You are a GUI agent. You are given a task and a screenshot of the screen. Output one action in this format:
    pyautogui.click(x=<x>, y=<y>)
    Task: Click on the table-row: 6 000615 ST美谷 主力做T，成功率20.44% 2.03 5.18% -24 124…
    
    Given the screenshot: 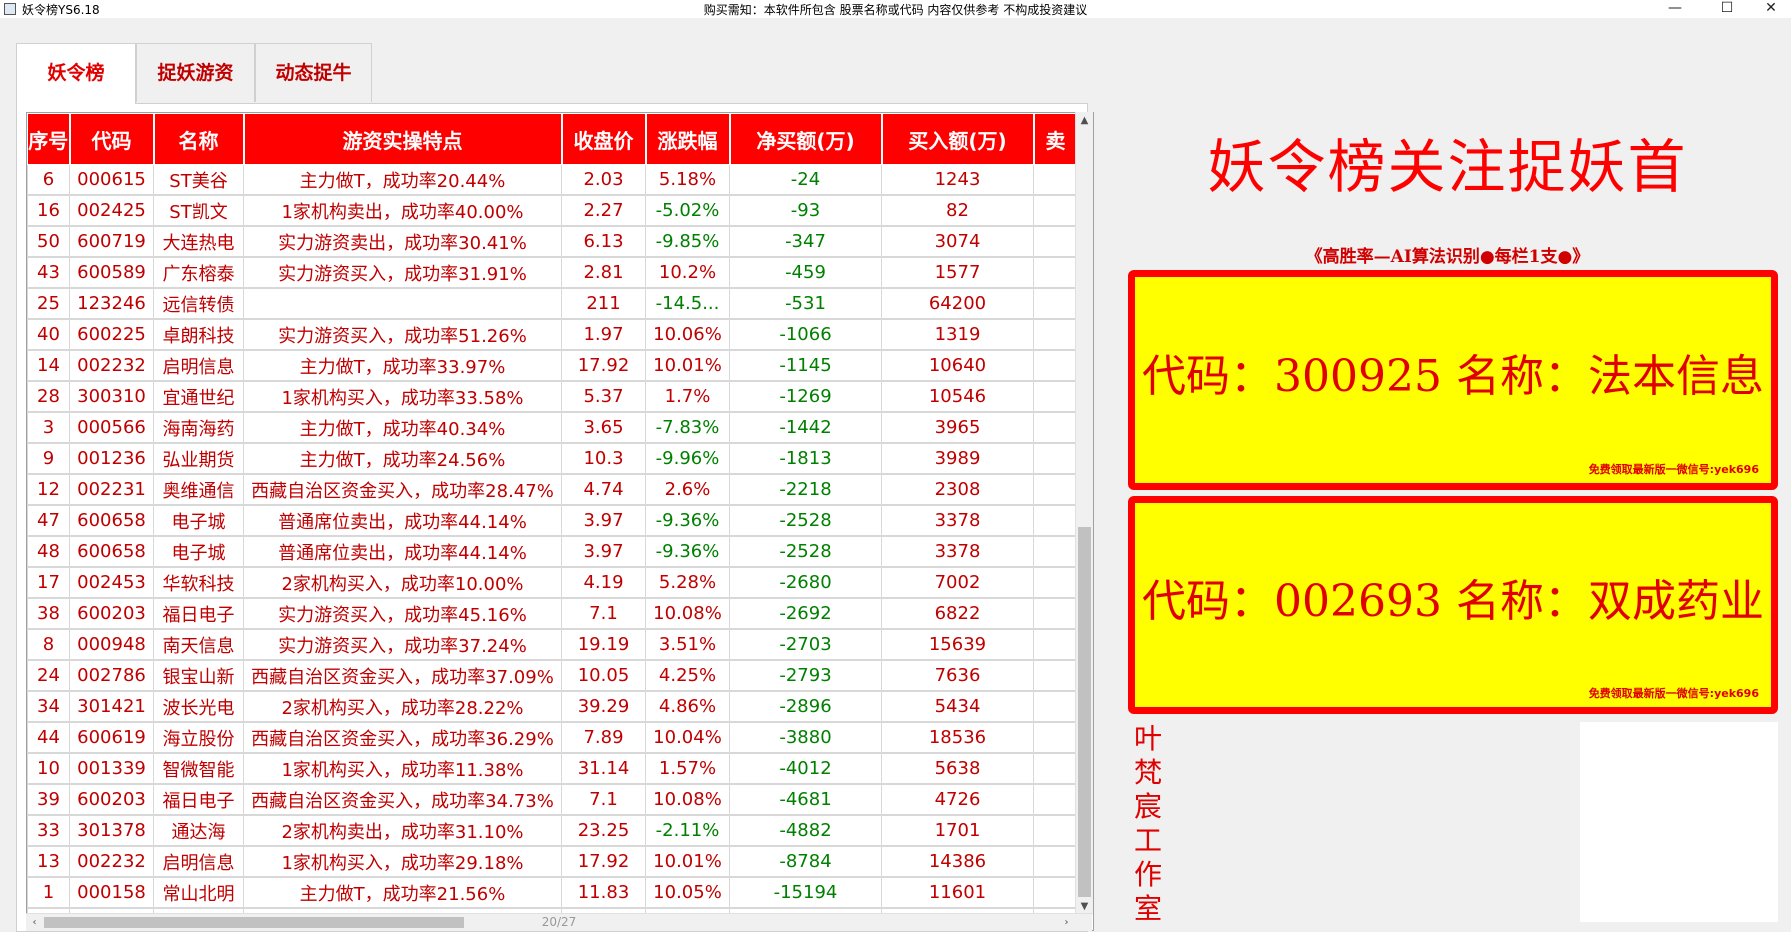 What is the action you would take?
    pyautogui.click(x=552, y=180)
    